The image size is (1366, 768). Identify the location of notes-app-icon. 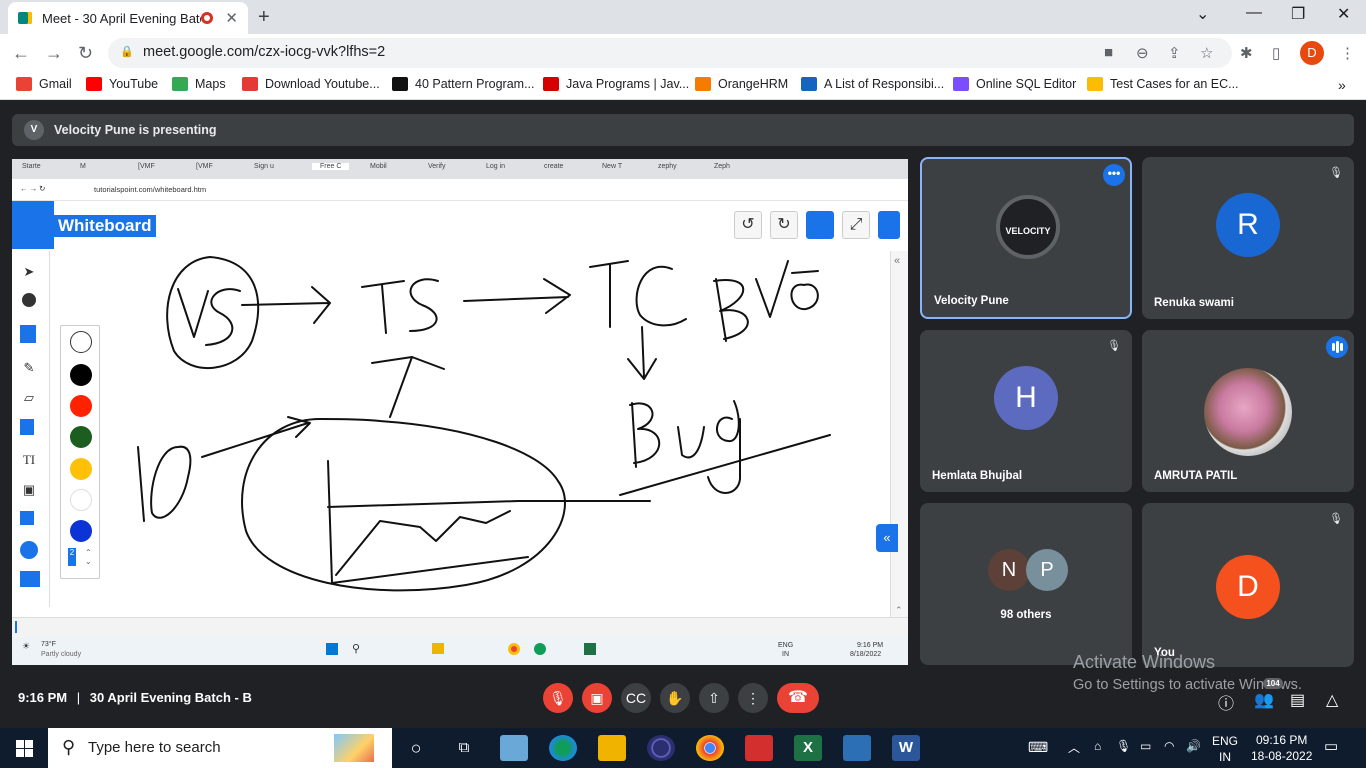
(514, 748).